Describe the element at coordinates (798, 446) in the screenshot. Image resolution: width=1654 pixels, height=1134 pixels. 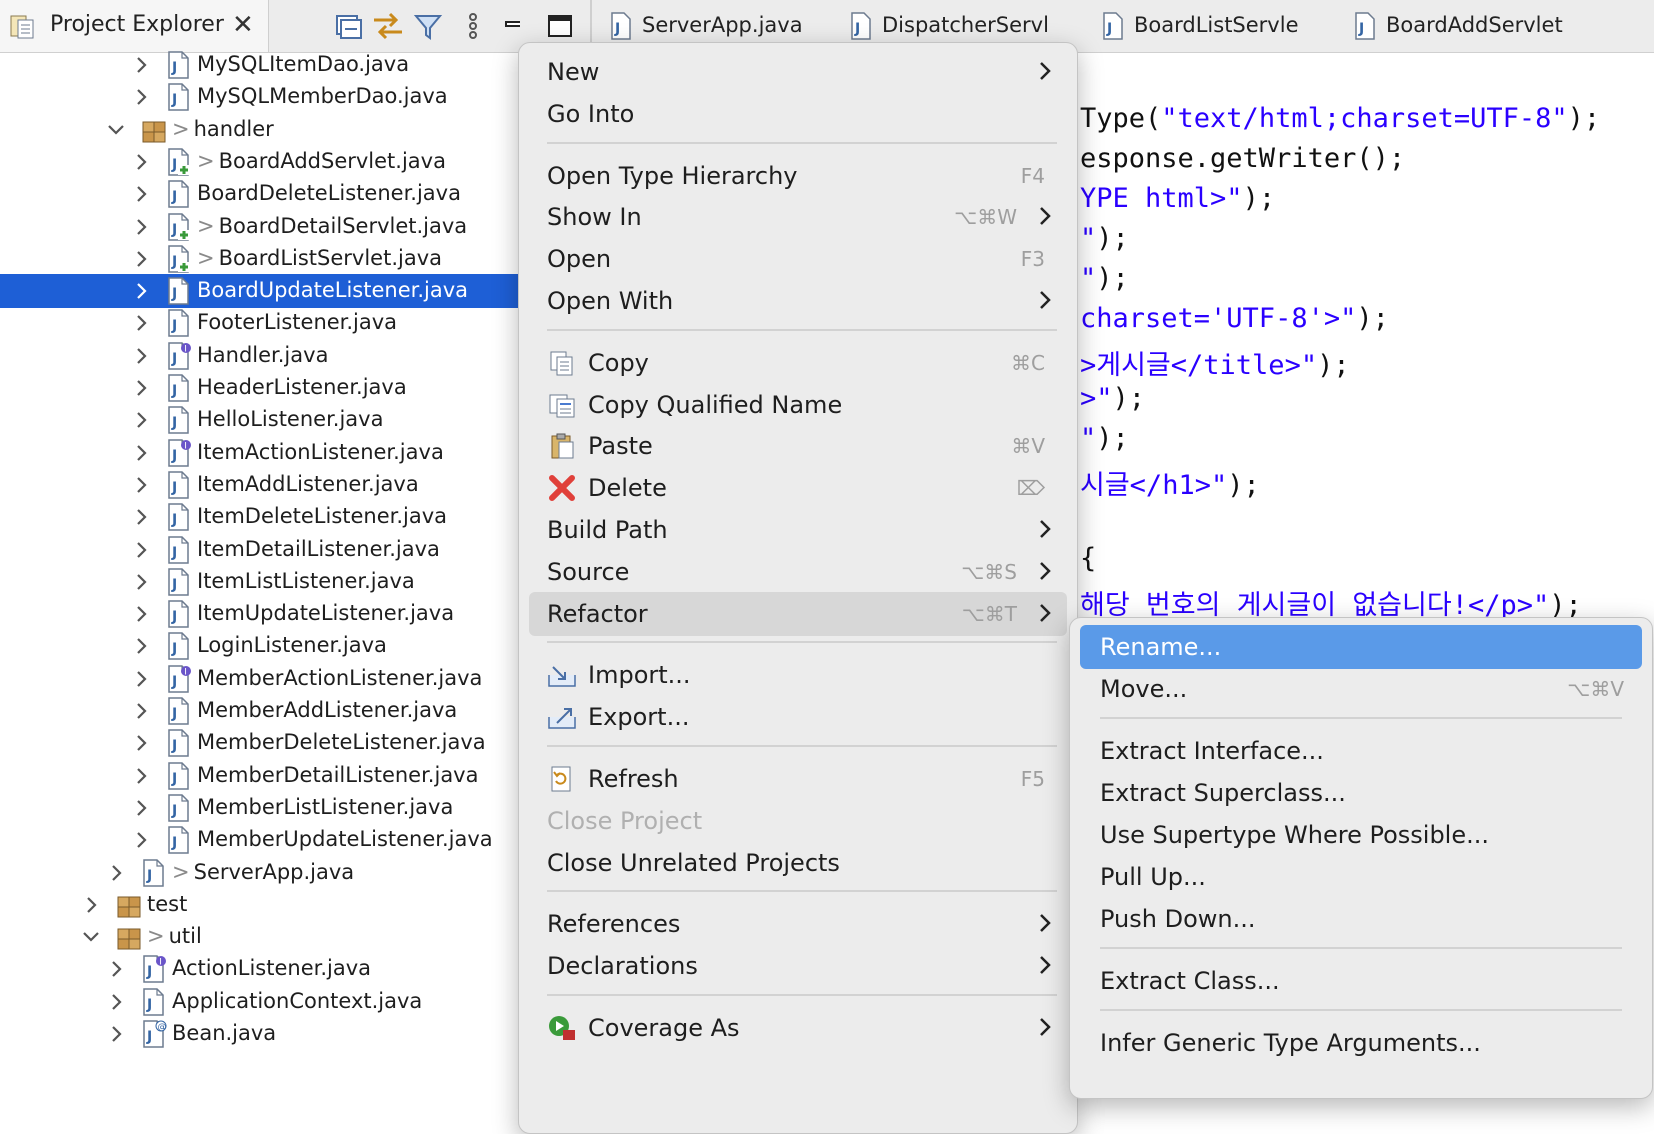
I see `menu-item-paste: Paste ⌘V` at that location.